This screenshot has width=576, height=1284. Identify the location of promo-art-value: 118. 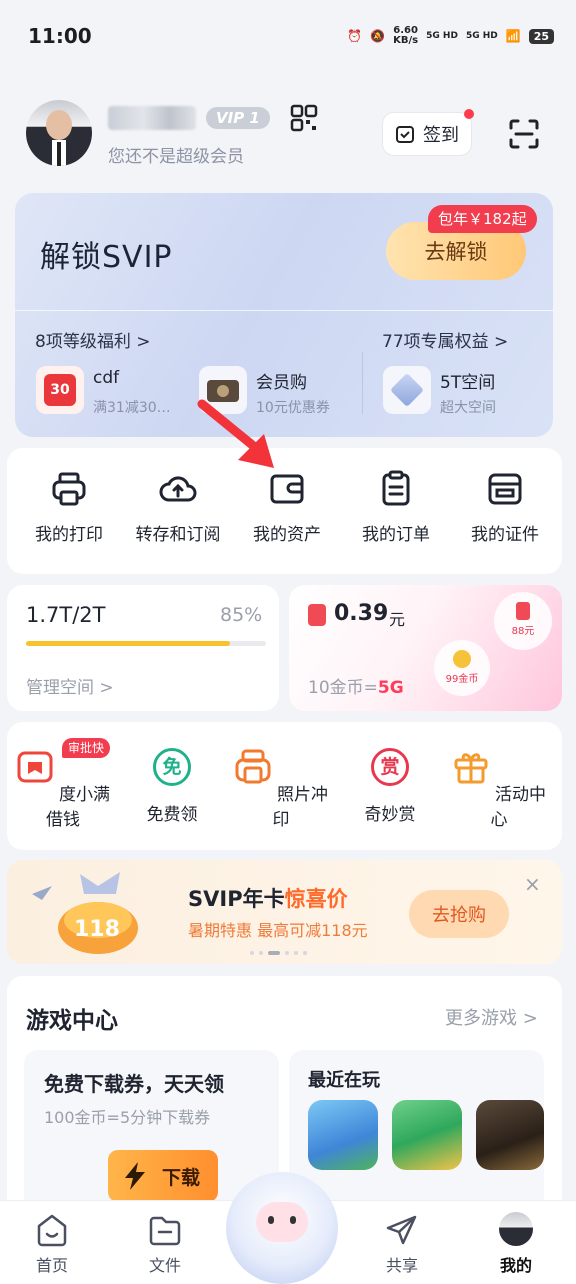
(97, 929).